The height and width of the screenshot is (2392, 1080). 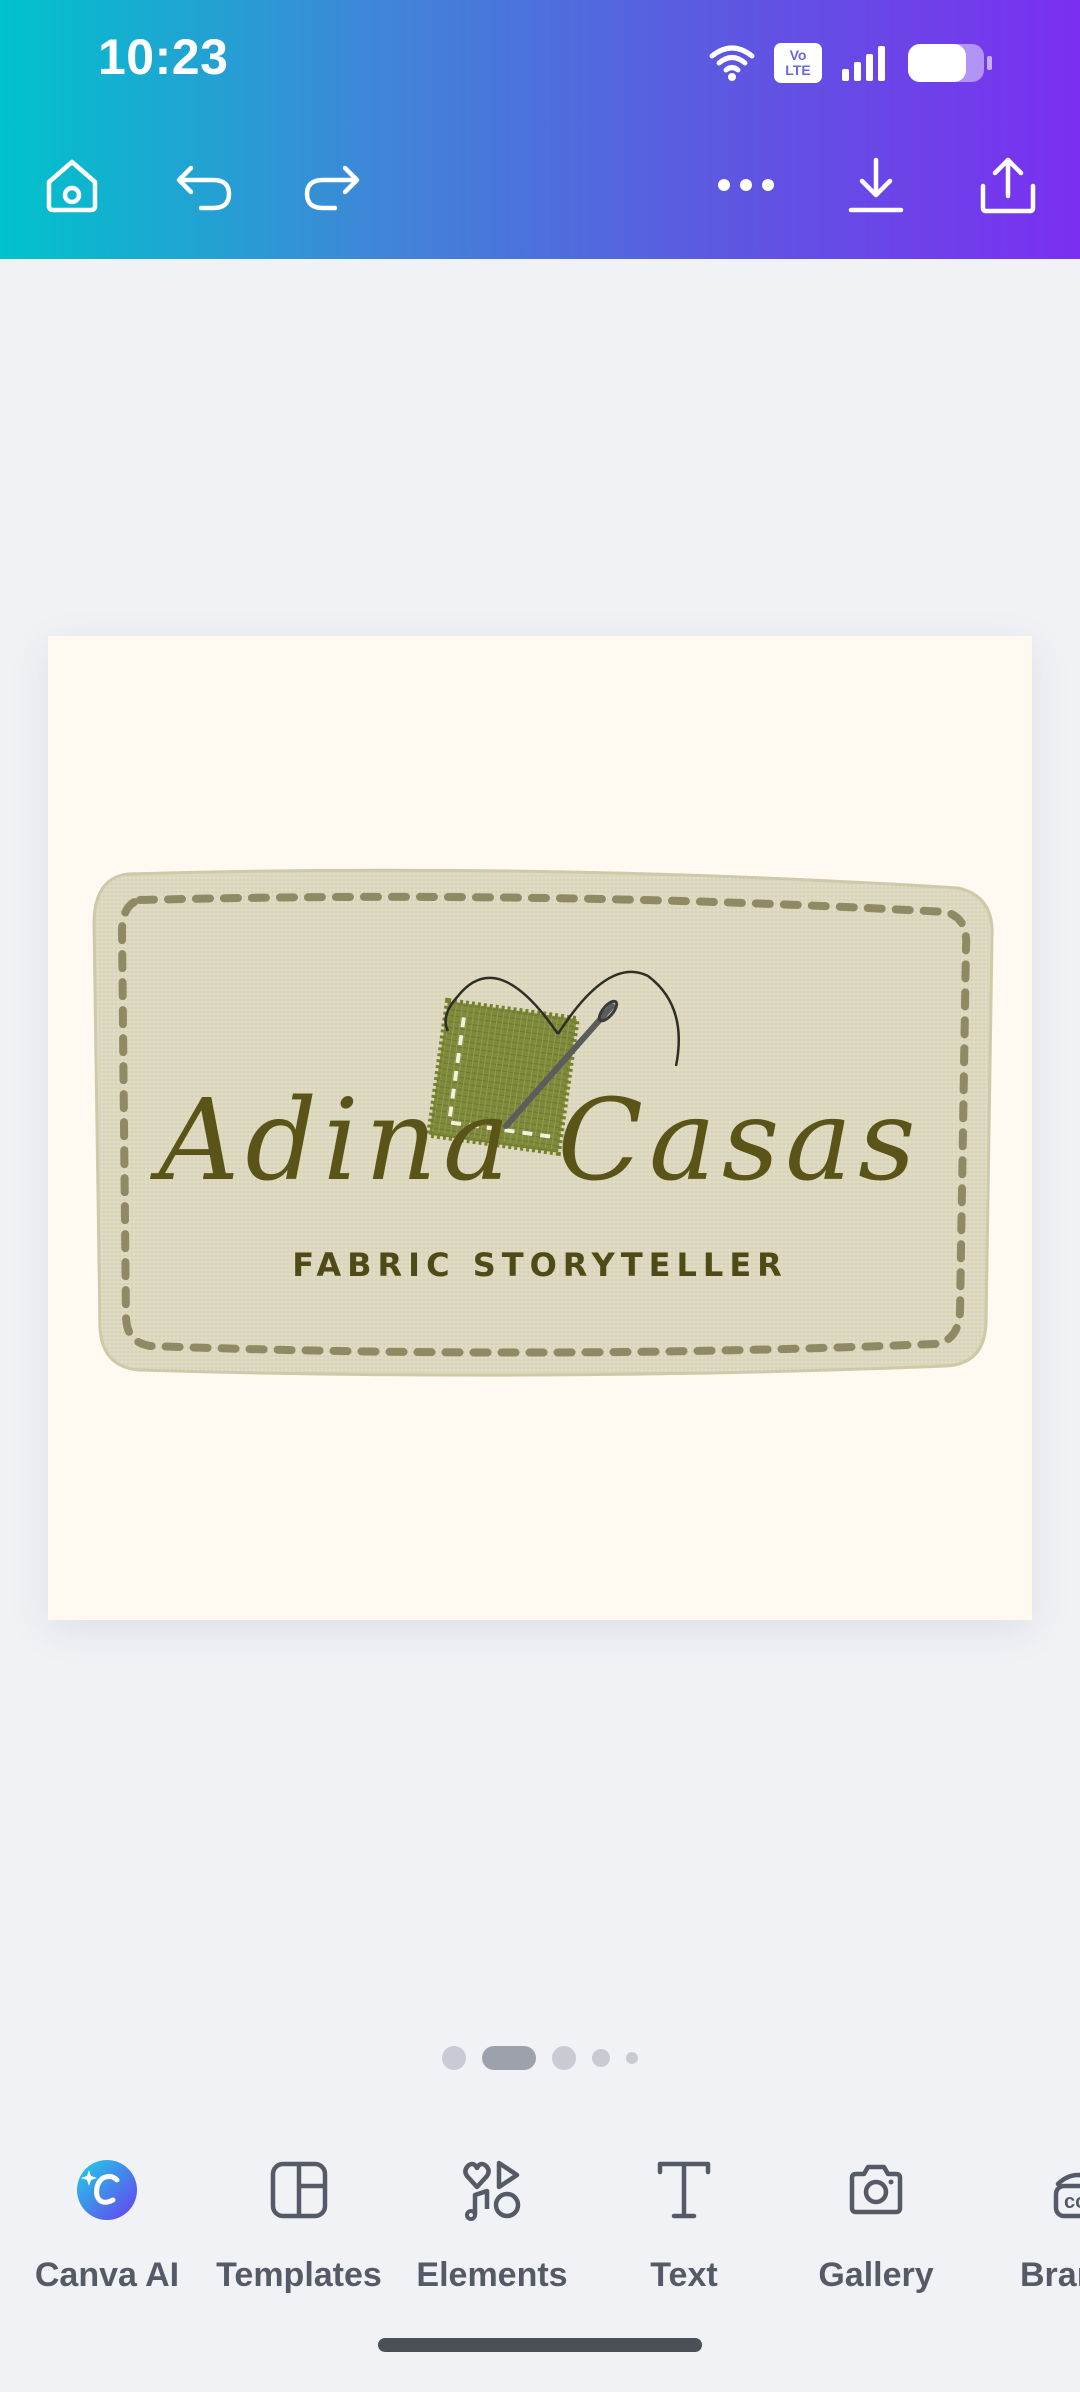 What do you see at coordinates (107, 2275) in the screenshot?
I see `tool-label: Canva AI` at bounding box center [107, 2275].